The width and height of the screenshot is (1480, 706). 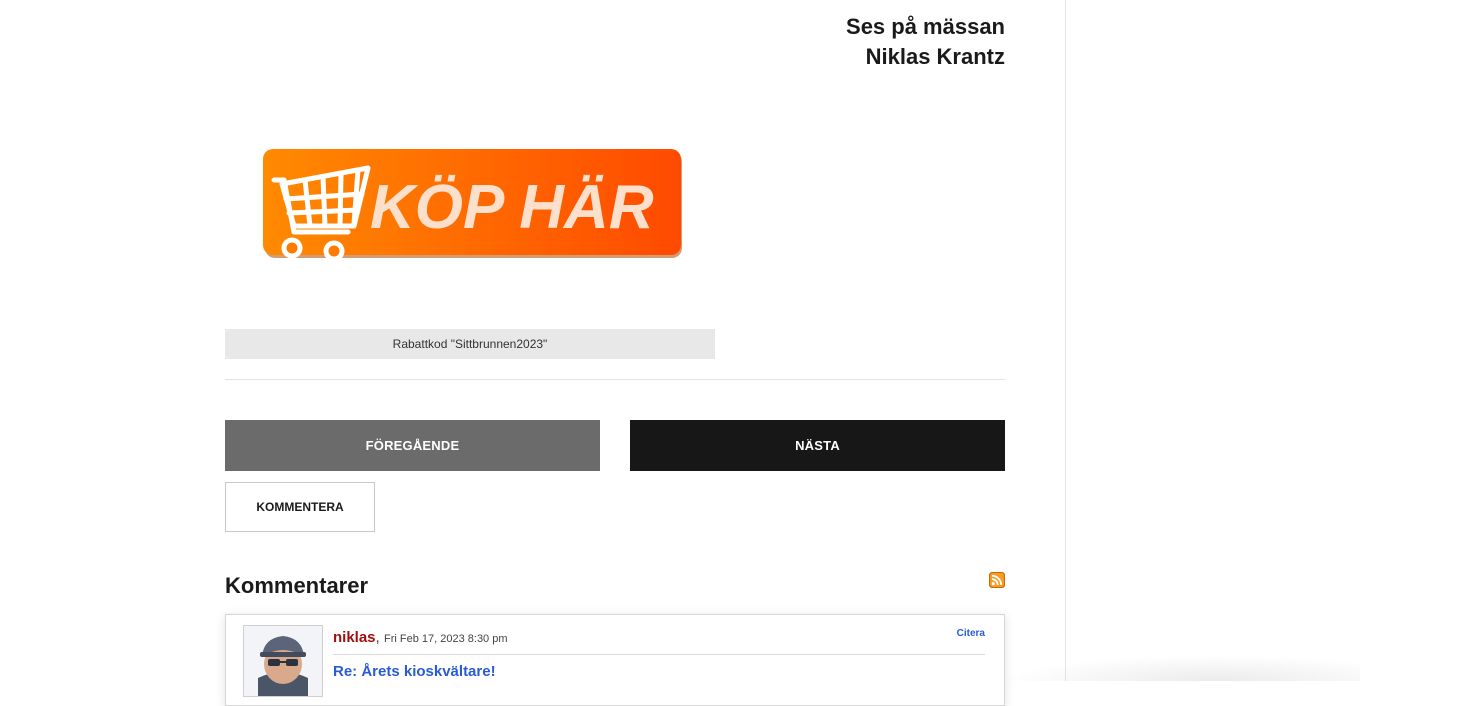 What do you see at coordinates (997, 580) in the screenshot?
I see `rss-feed-icon` at bounding box center [997, 580].